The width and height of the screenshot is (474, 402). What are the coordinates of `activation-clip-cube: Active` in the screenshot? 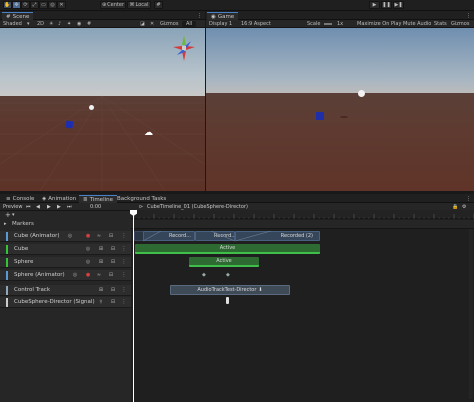 It's located at (227, 249).